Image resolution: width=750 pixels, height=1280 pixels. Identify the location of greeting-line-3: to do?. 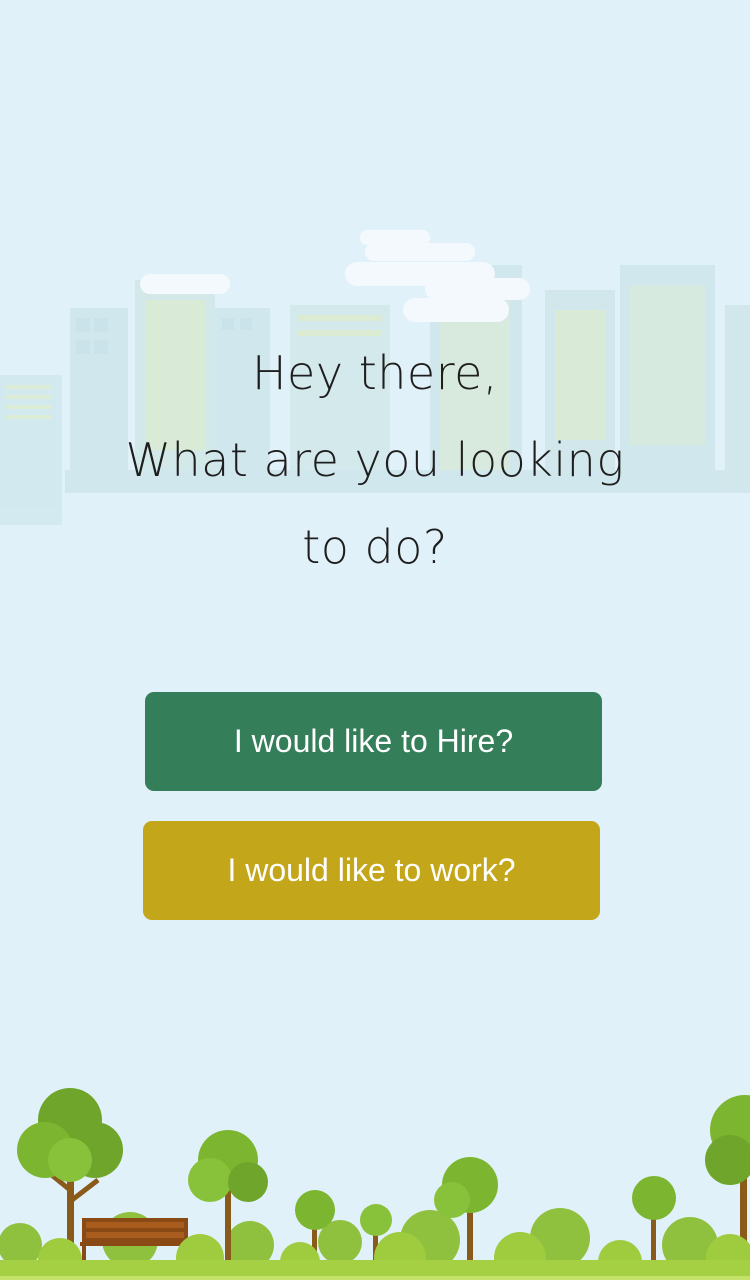
(375, 547).